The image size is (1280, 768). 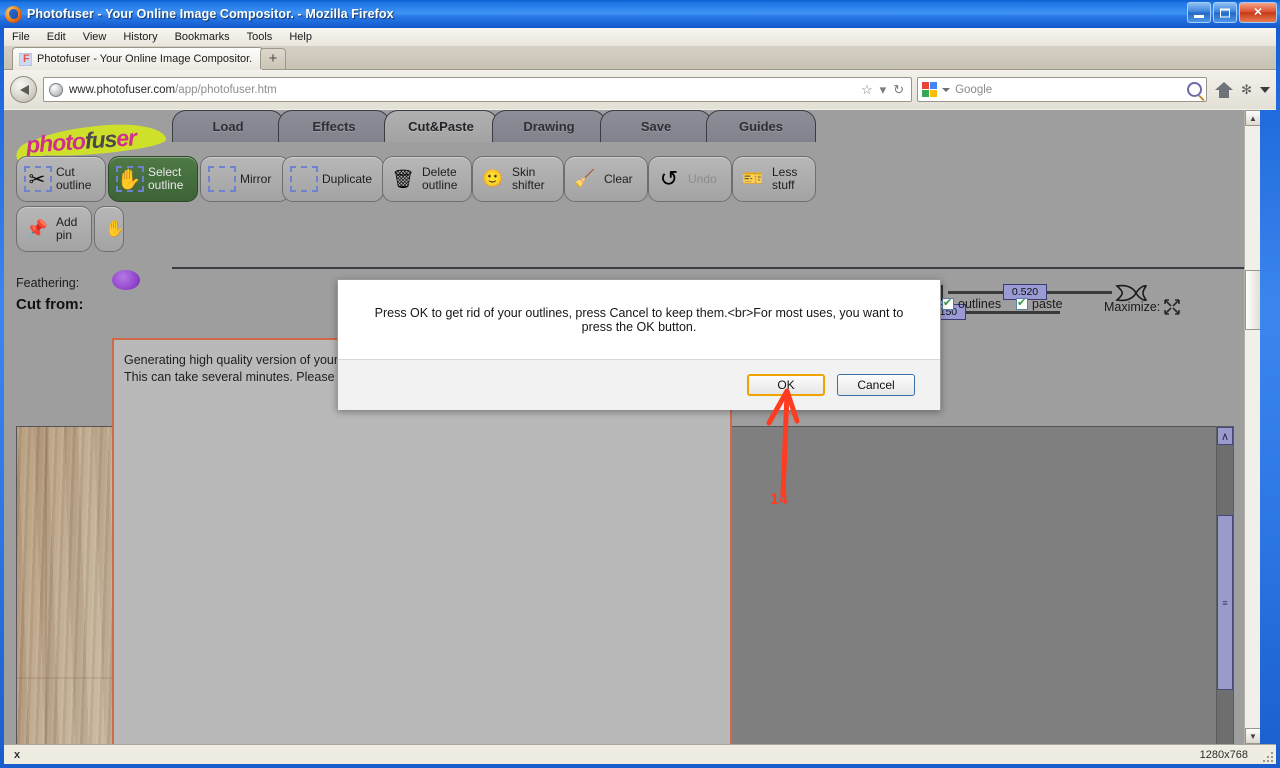 What do you see at coordinates (1224, 89) in the screenshot?
I see `home-icon` at bounding box center [1224, 89].